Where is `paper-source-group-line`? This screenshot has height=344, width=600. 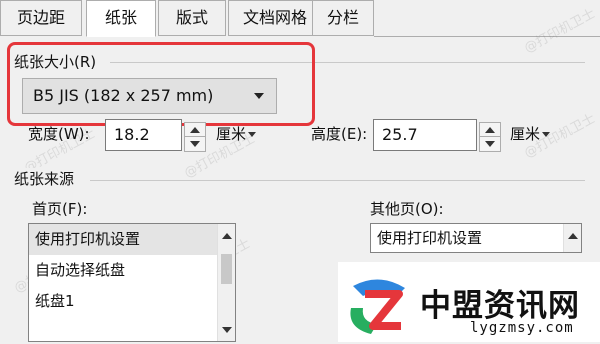
paper-source-group-line is located at coordinates (337, 180).